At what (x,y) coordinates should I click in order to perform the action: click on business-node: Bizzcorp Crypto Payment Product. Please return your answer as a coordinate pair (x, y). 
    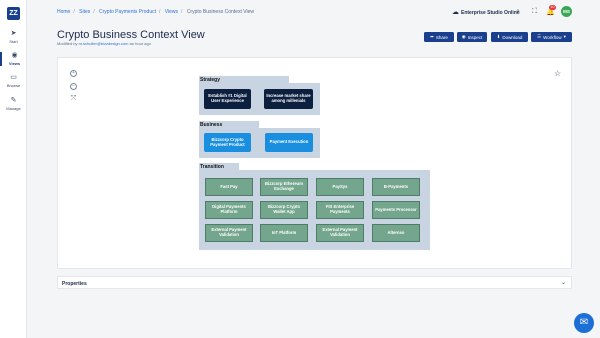
    Looking at the image, I should click on (227, 142).